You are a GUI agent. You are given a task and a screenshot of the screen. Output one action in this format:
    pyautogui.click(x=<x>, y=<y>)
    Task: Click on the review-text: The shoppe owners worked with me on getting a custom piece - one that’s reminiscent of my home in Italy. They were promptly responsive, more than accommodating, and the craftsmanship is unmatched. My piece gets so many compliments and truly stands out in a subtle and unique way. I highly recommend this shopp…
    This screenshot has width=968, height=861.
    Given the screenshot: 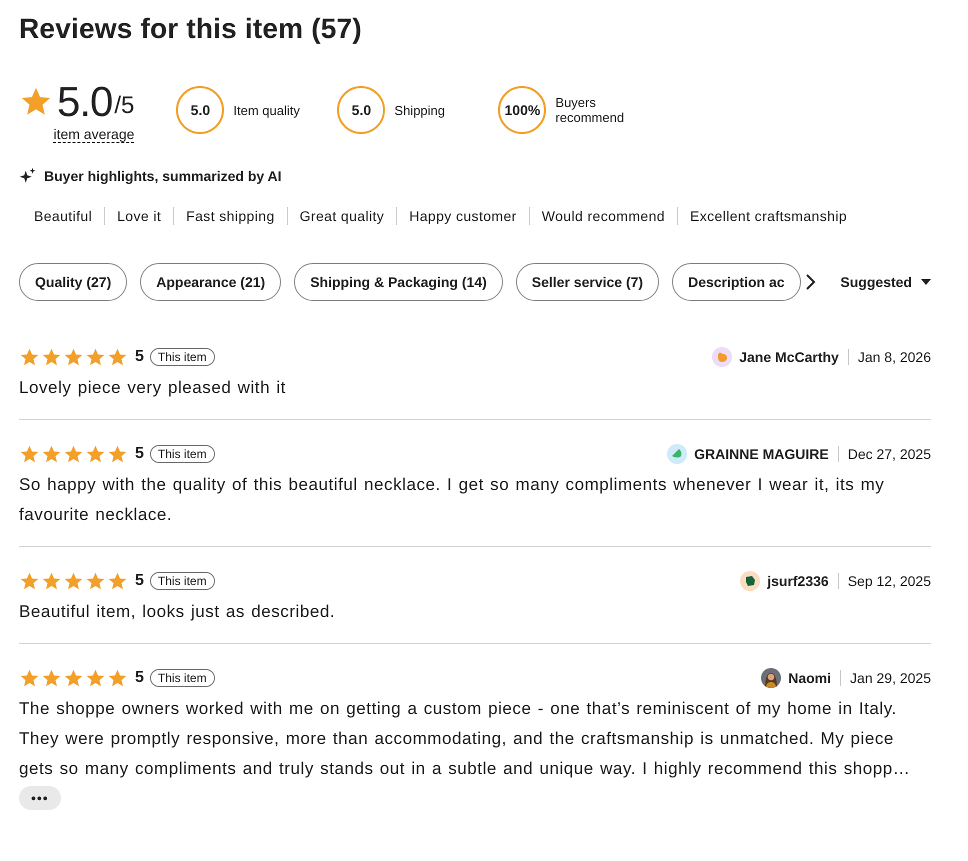 What is the action you would take?
    pyautogui.click(x=465, y=739)
    